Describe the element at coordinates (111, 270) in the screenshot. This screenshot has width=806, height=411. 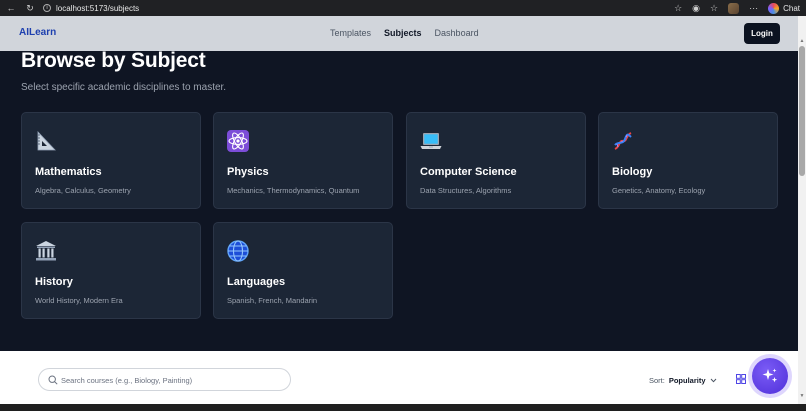
I see `subject-card-history: History World History, Modern Era` at that location.